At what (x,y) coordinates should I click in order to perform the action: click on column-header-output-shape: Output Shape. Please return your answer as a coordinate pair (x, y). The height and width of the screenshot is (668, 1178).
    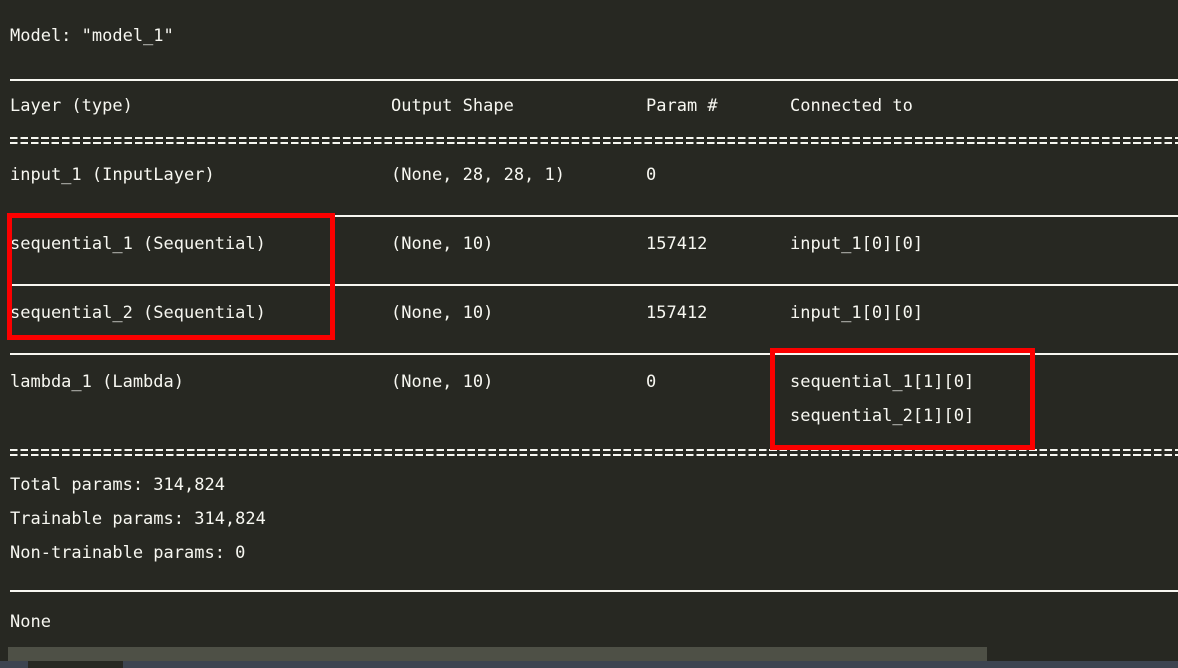
    Looking at the image, I should click on (452, 106).